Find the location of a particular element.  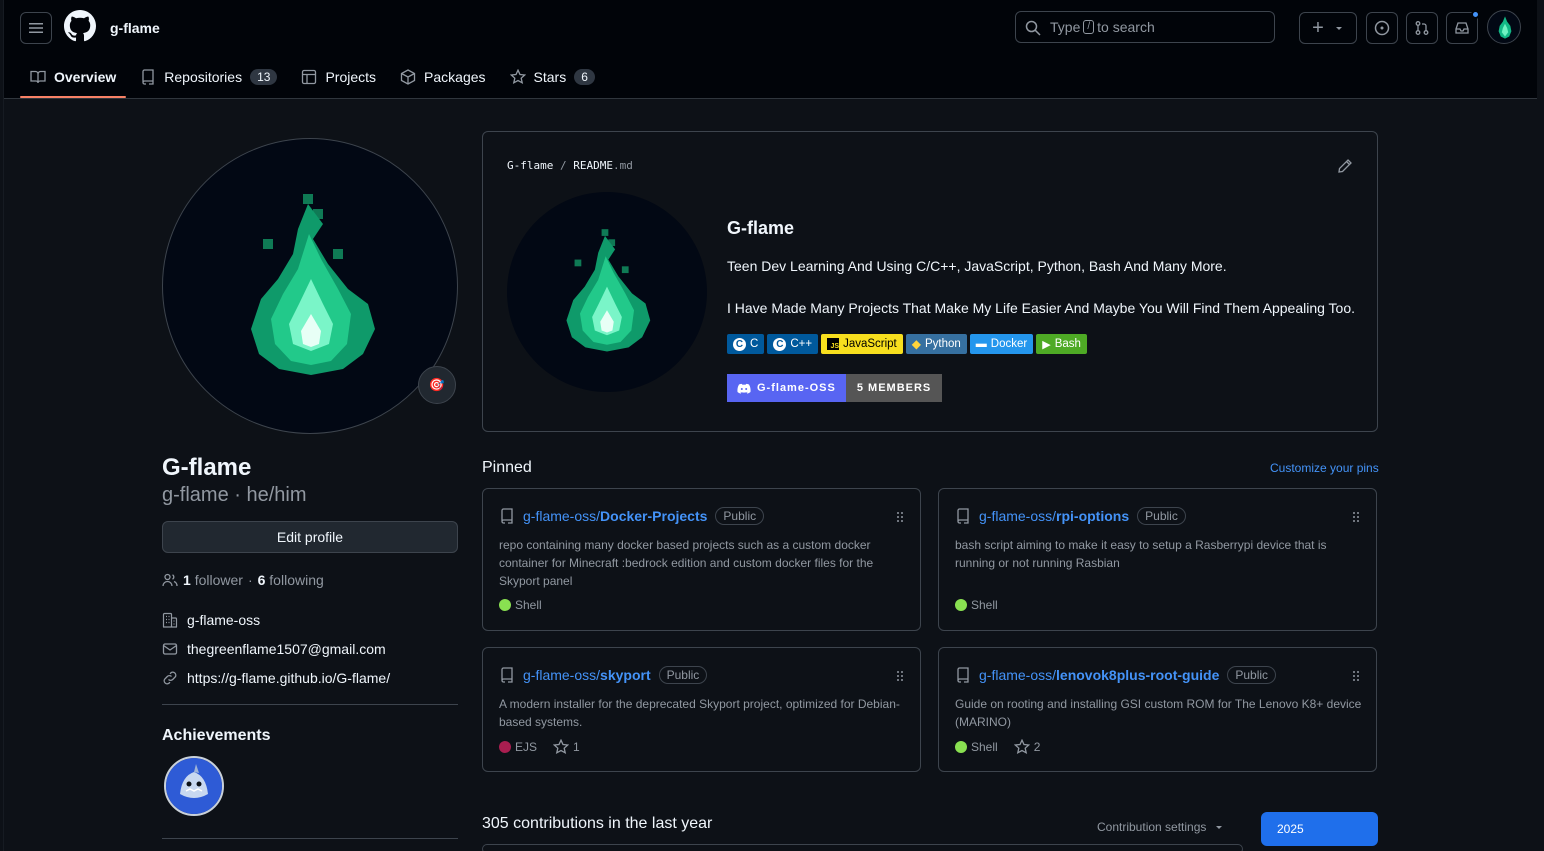

sidebar-divider is located at coordinates (310, 704).